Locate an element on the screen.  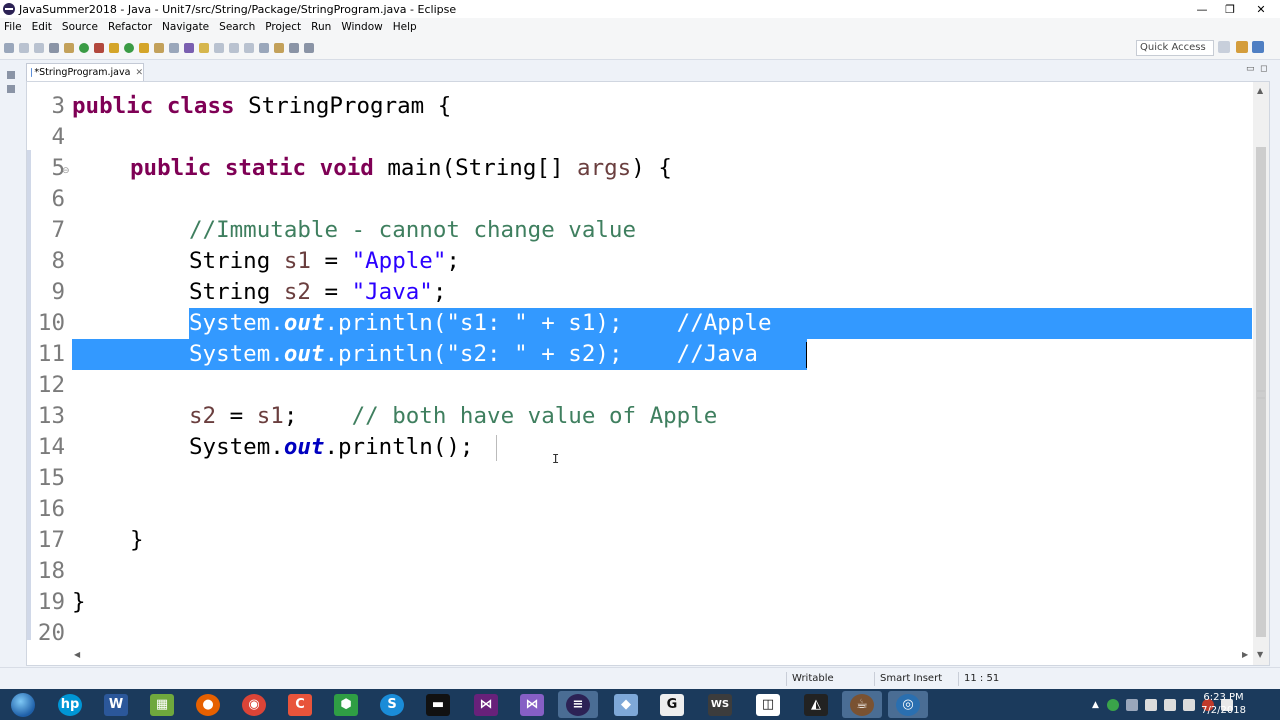
horizontal-scrollbar: ◀ ▶ is located at coordinates (662, 656).